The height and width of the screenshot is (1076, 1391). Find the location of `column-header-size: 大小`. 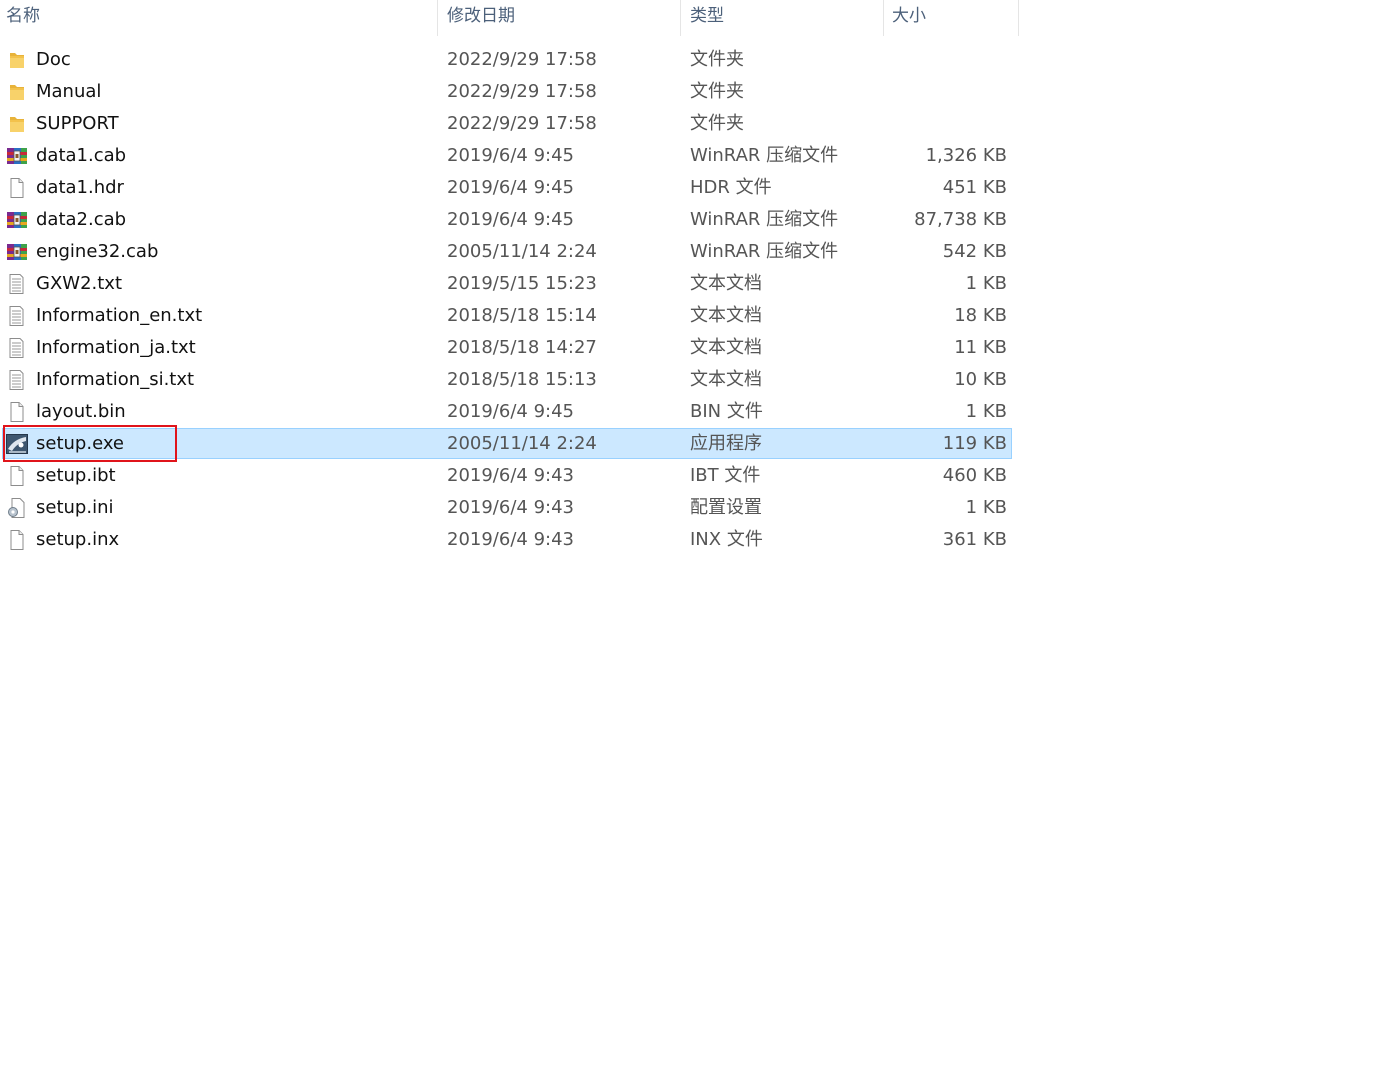

column-header-size: 大小 is located at coordinates (952, 17).